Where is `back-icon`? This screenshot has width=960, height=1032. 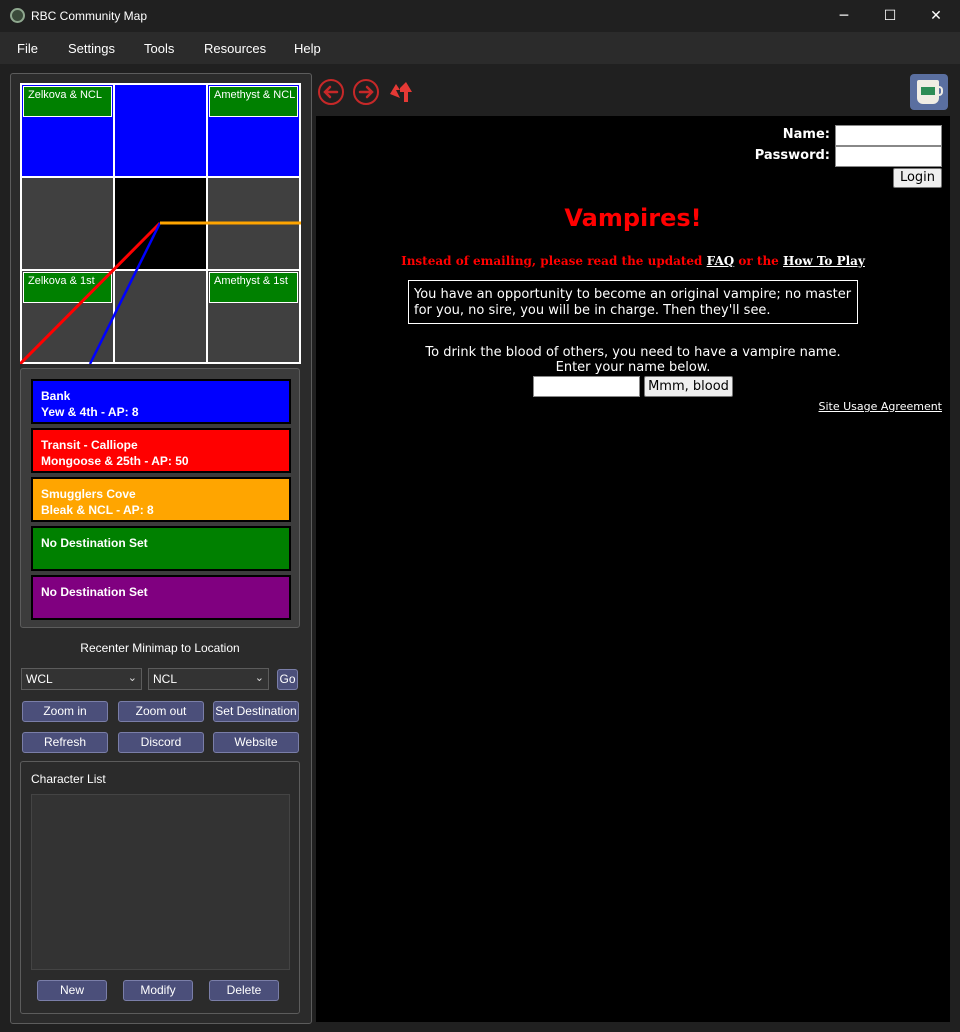 back-icon is located at coordinates (331, 92).